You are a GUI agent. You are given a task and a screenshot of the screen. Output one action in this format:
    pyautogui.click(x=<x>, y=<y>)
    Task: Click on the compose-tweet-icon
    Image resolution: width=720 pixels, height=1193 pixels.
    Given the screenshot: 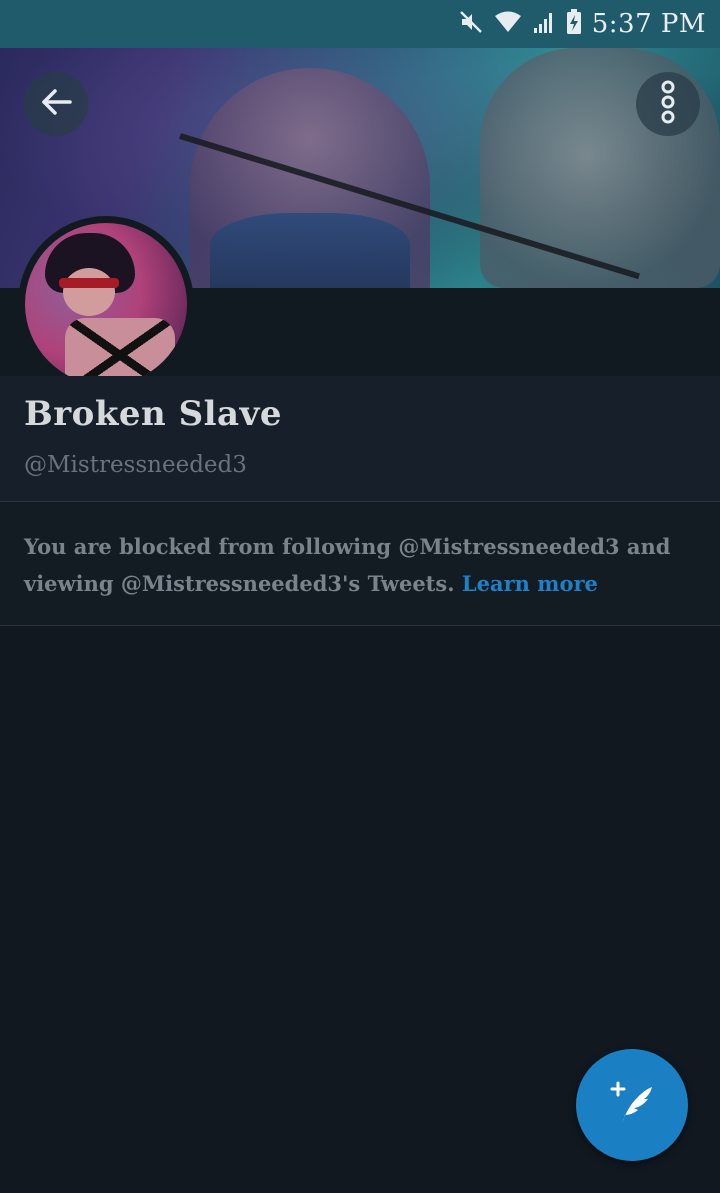 What is the action you would take?
    pyautogui.click(x=632, y=1105)
    